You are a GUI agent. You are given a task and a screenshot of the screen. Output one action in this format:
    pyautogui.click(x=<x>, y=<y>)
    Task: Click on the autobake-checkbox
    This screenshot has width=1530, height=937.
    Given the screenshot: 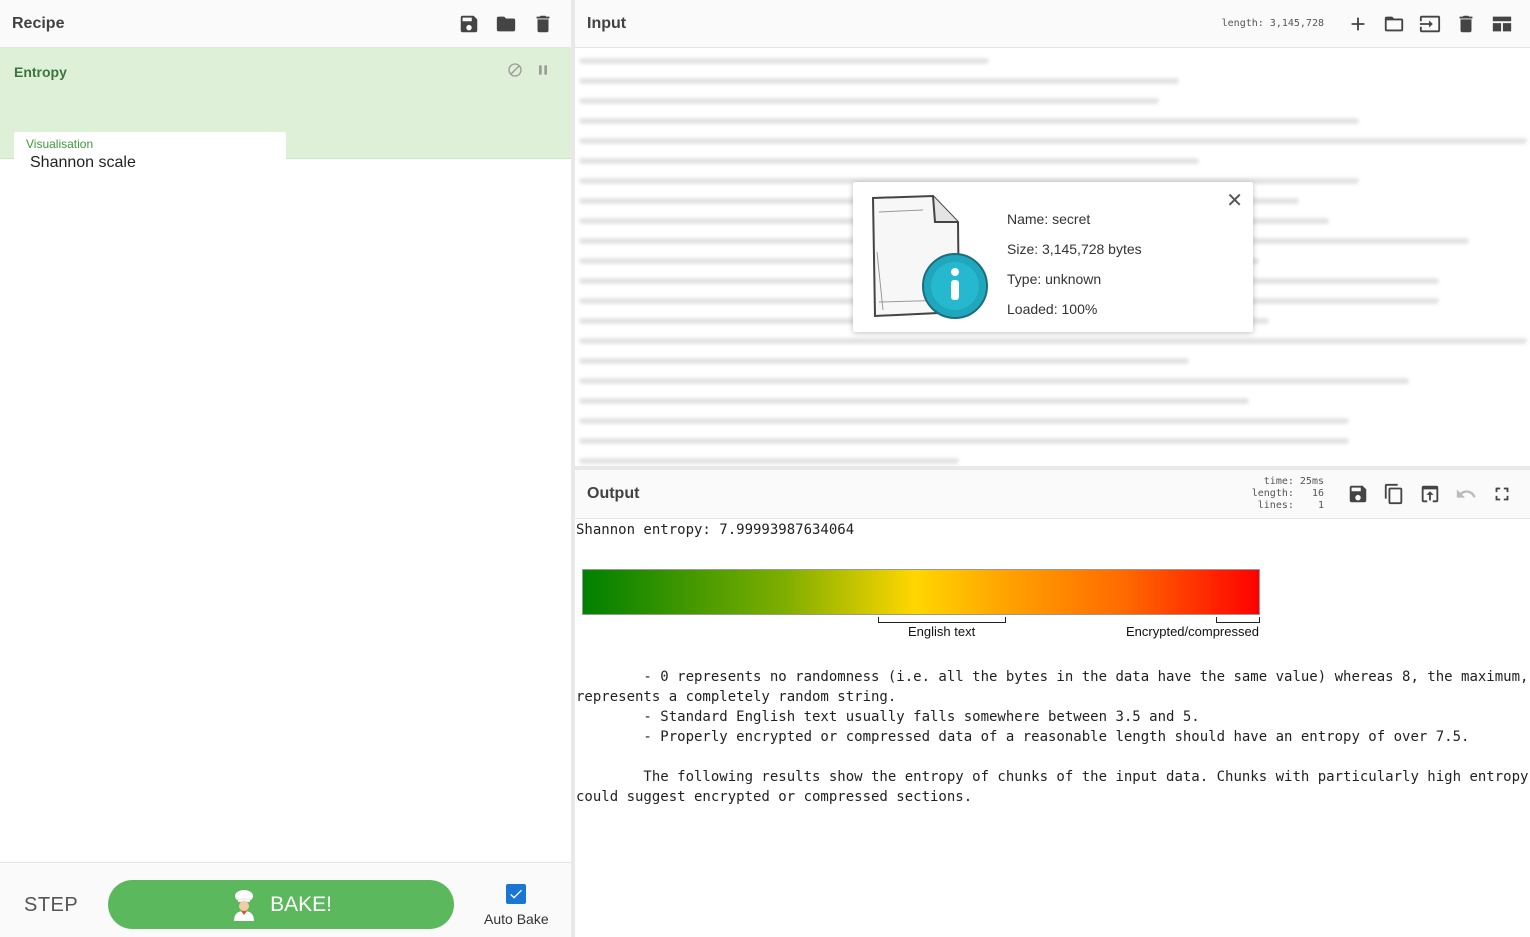 What is the action you would take?
    pyautogui.click(x=516, y=894)
    